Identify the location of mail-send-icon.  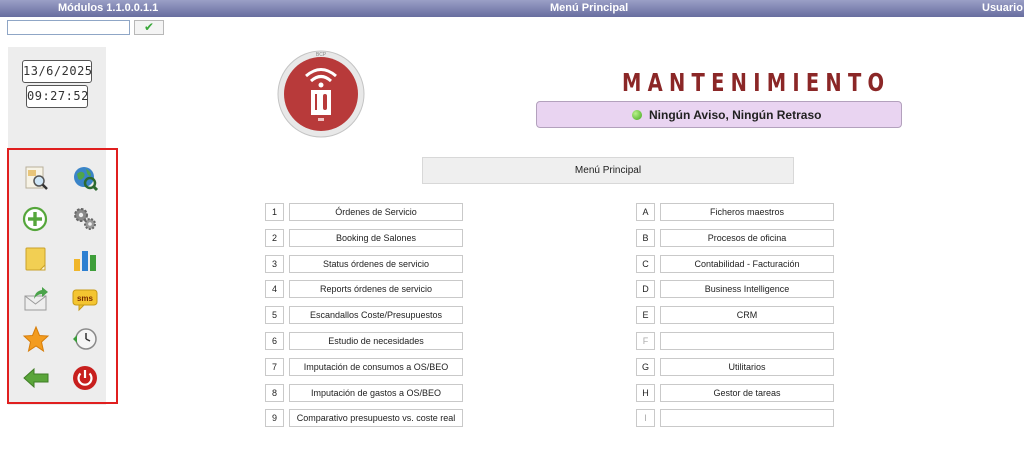
(36, 299).